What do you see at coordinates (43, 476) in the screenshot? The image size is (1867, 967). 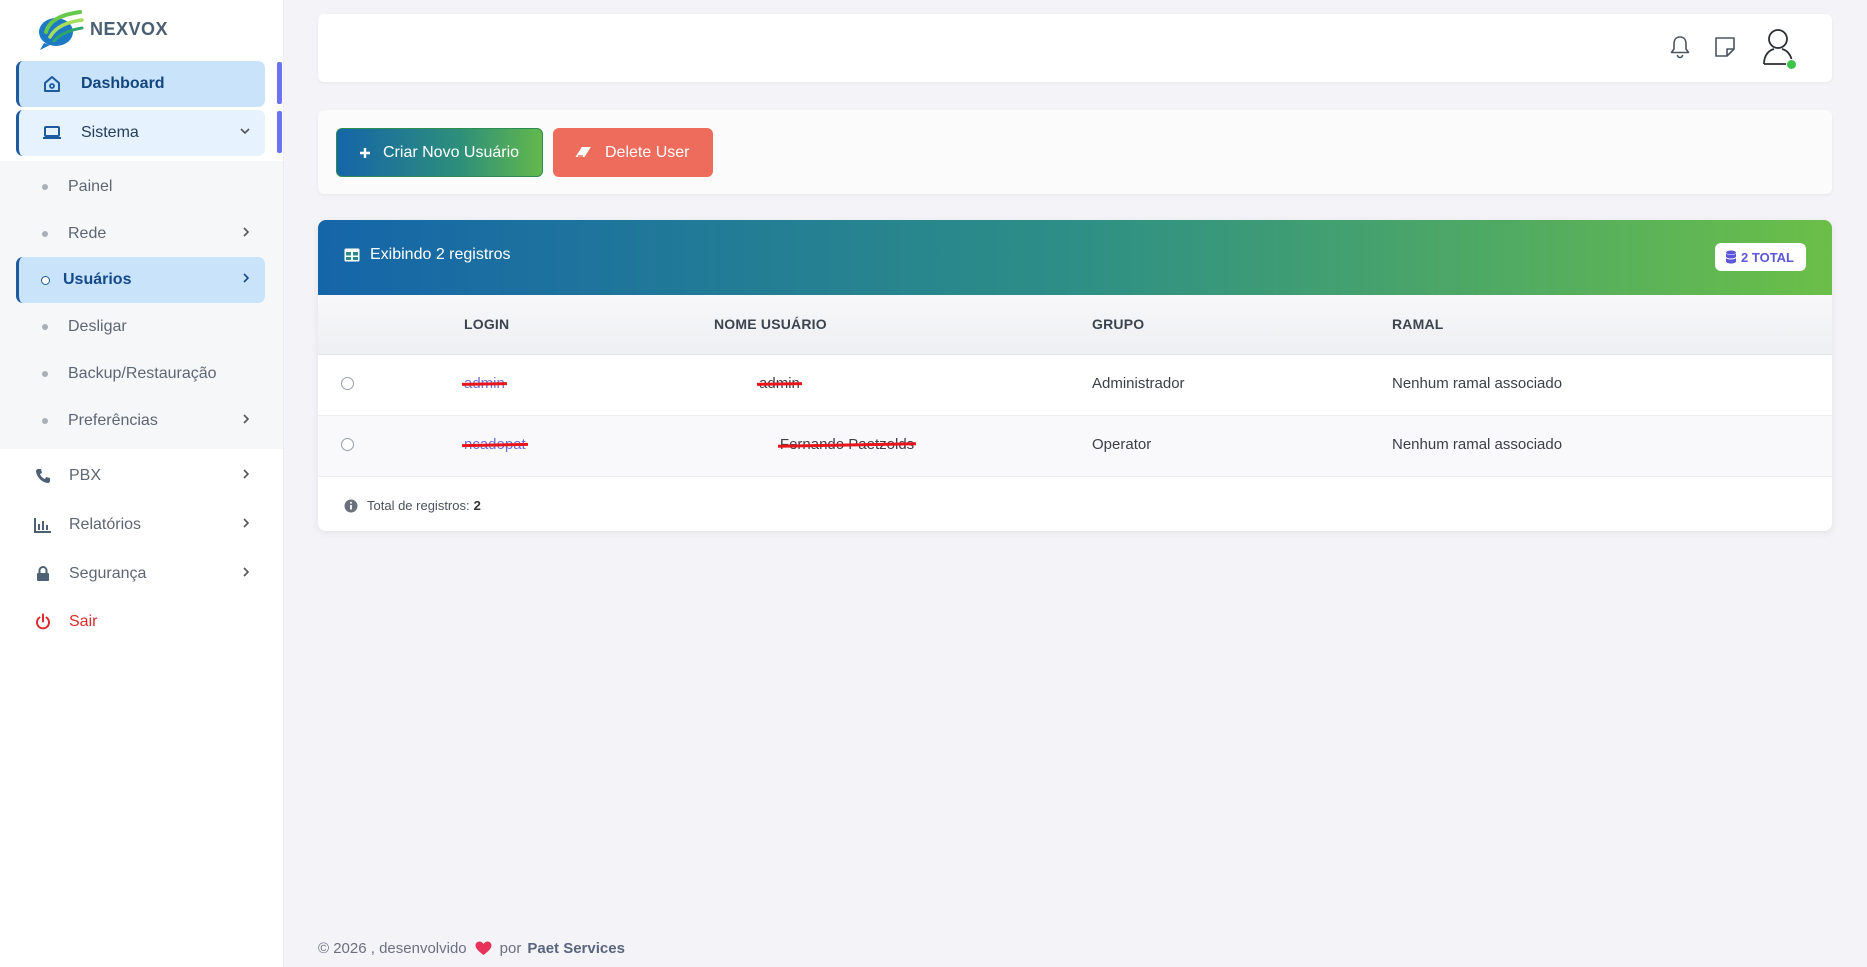 I see `phone-icon` at bounding box center [43, 476].